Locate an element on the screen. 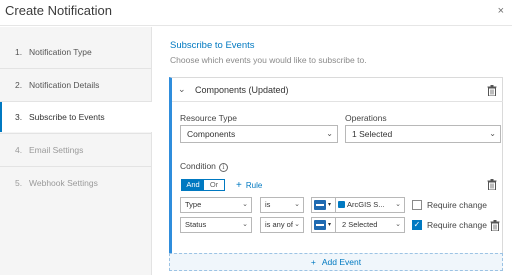  step-notification-details: 2. Notification Details is located at coordinates (76, 85).